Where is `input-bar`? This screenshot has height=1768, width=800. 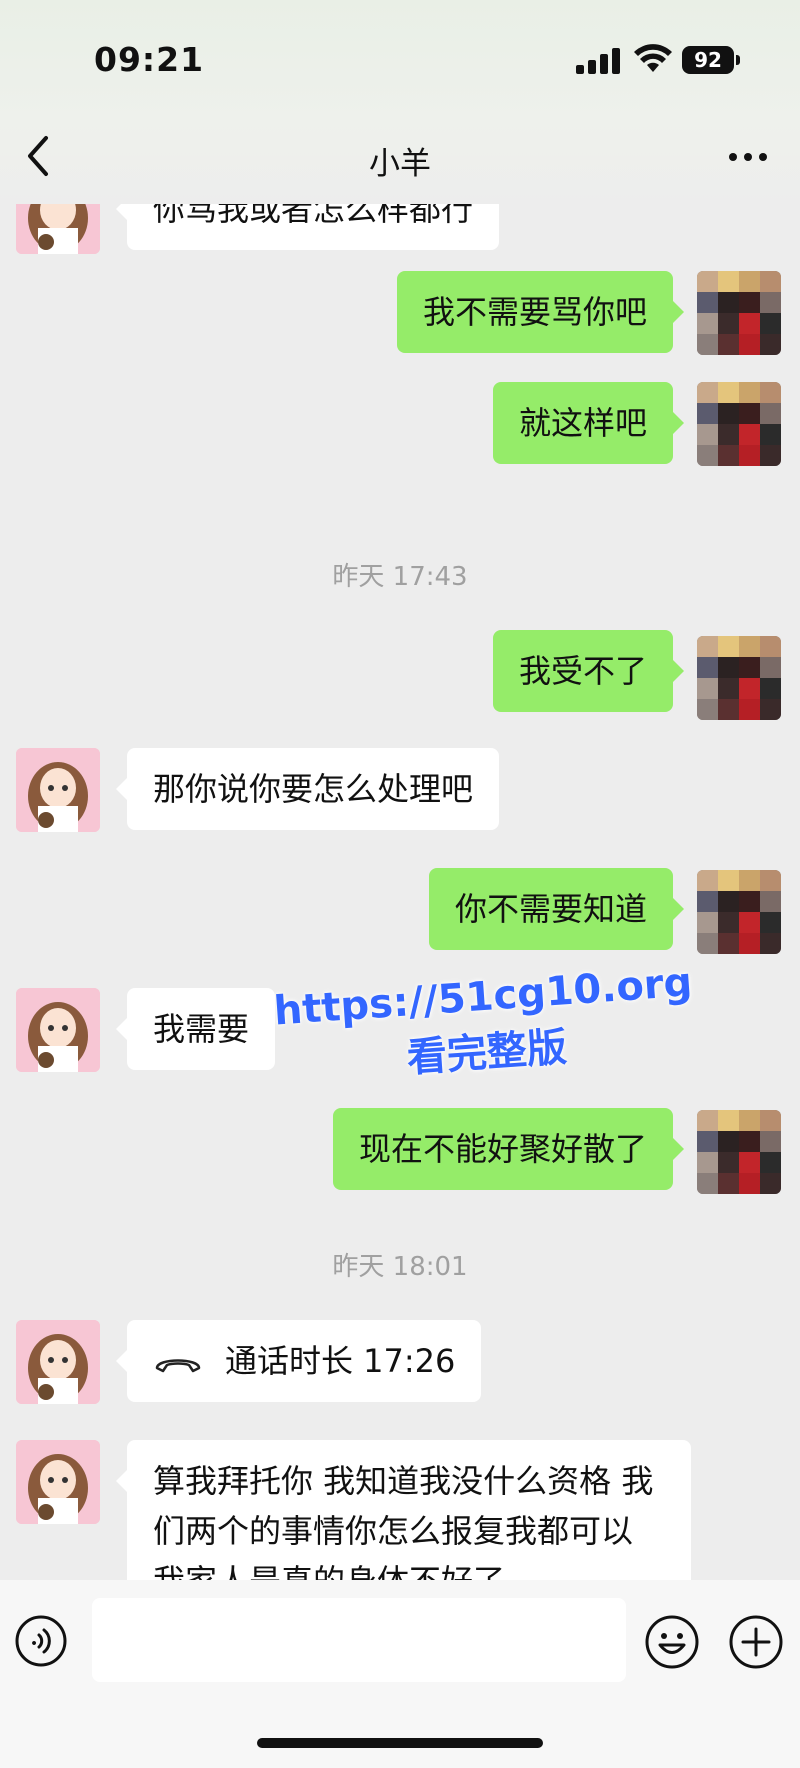 input-bar is located at coordinates (400, 1674).